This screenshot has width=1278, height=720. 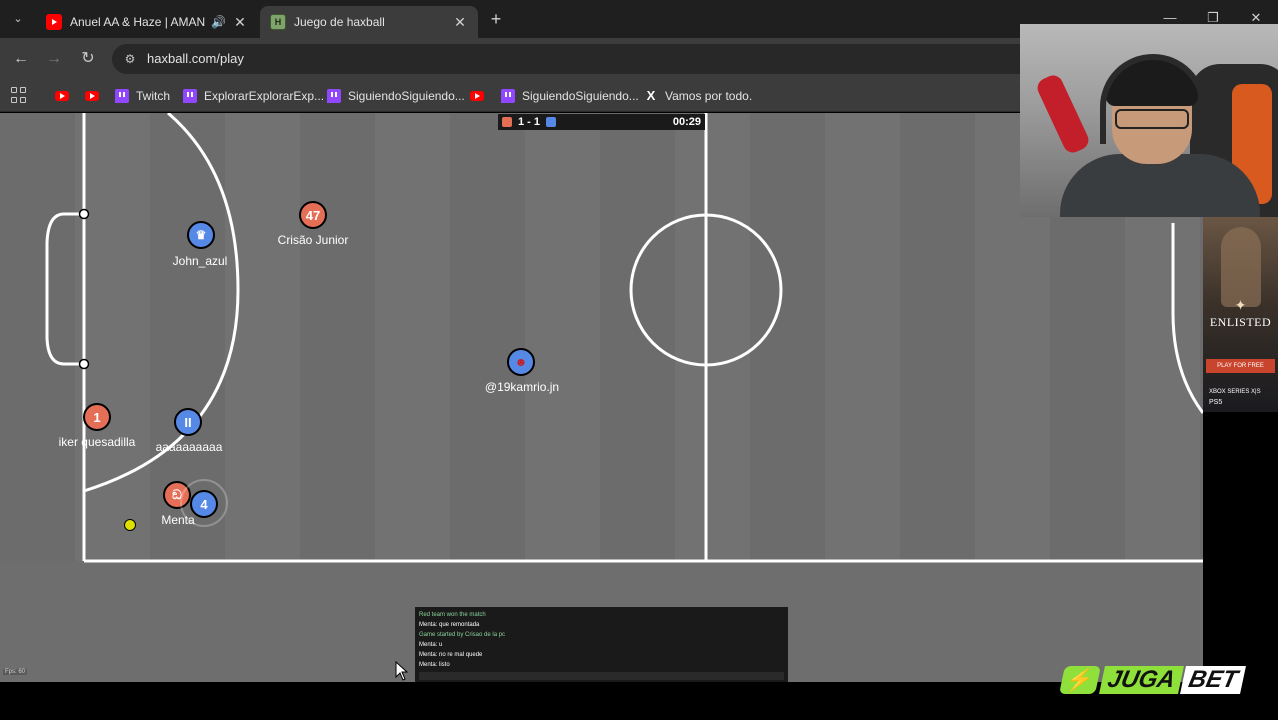 I want to click on reload-icon: ↻, so click(x=88, y=59).